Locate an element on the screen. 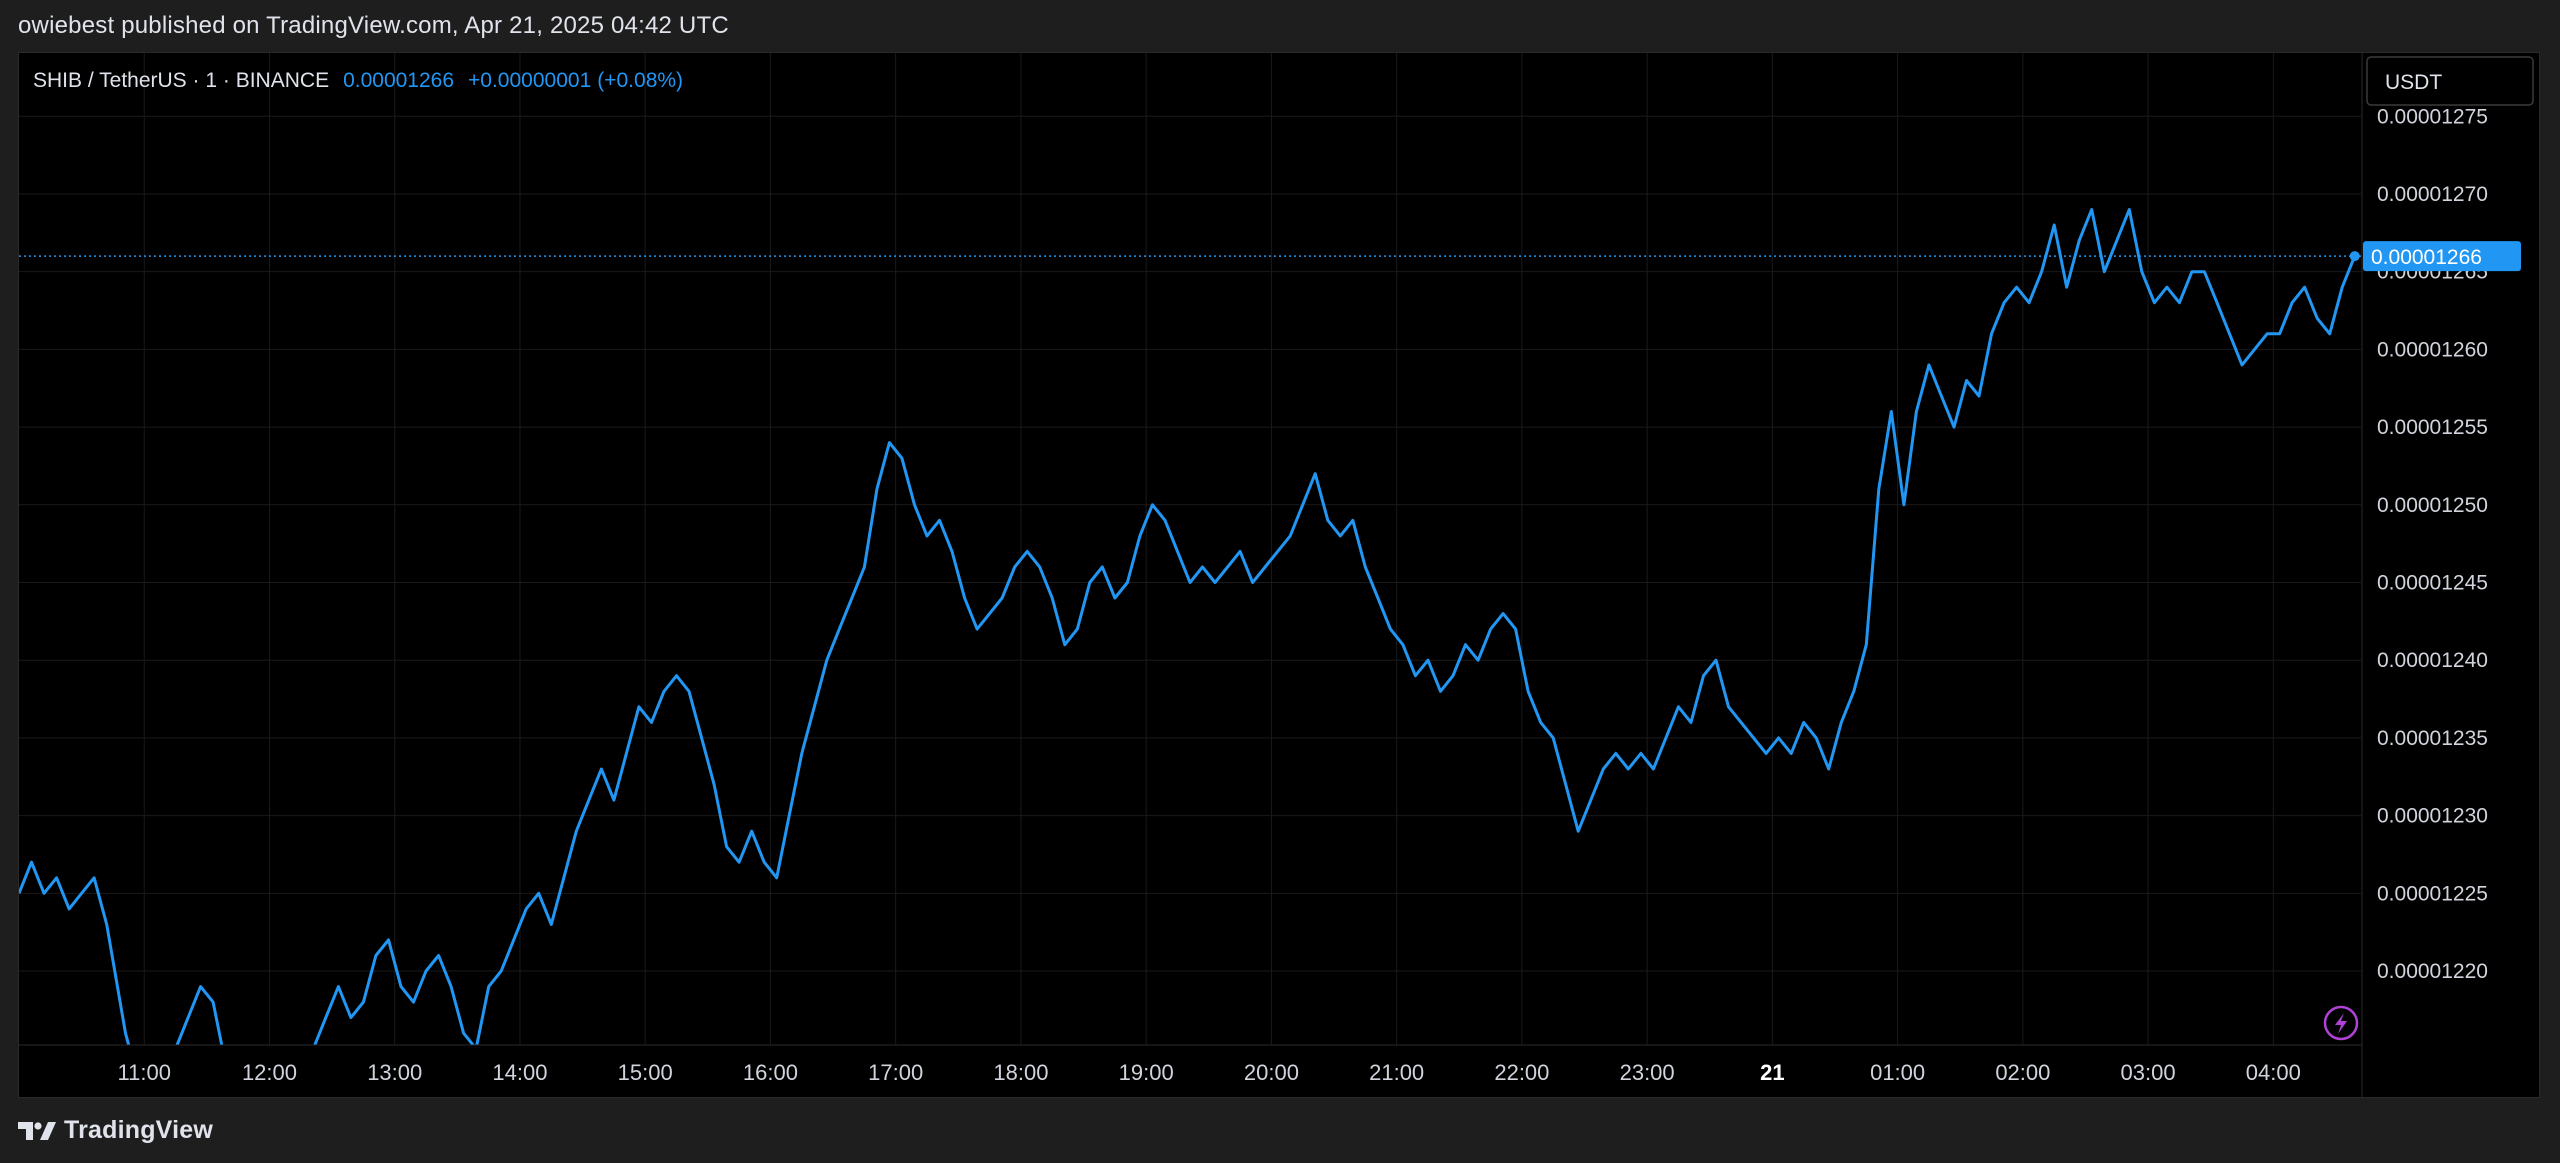 The height and width of the screenshot is (1163, 2560). legend-interval: 1 is located at coordinates (211, 80).